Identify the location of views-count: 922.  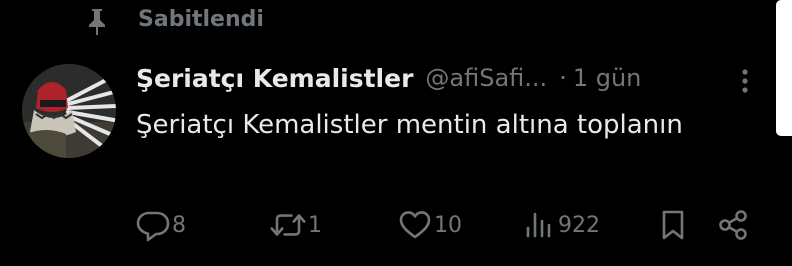
(579, 225).